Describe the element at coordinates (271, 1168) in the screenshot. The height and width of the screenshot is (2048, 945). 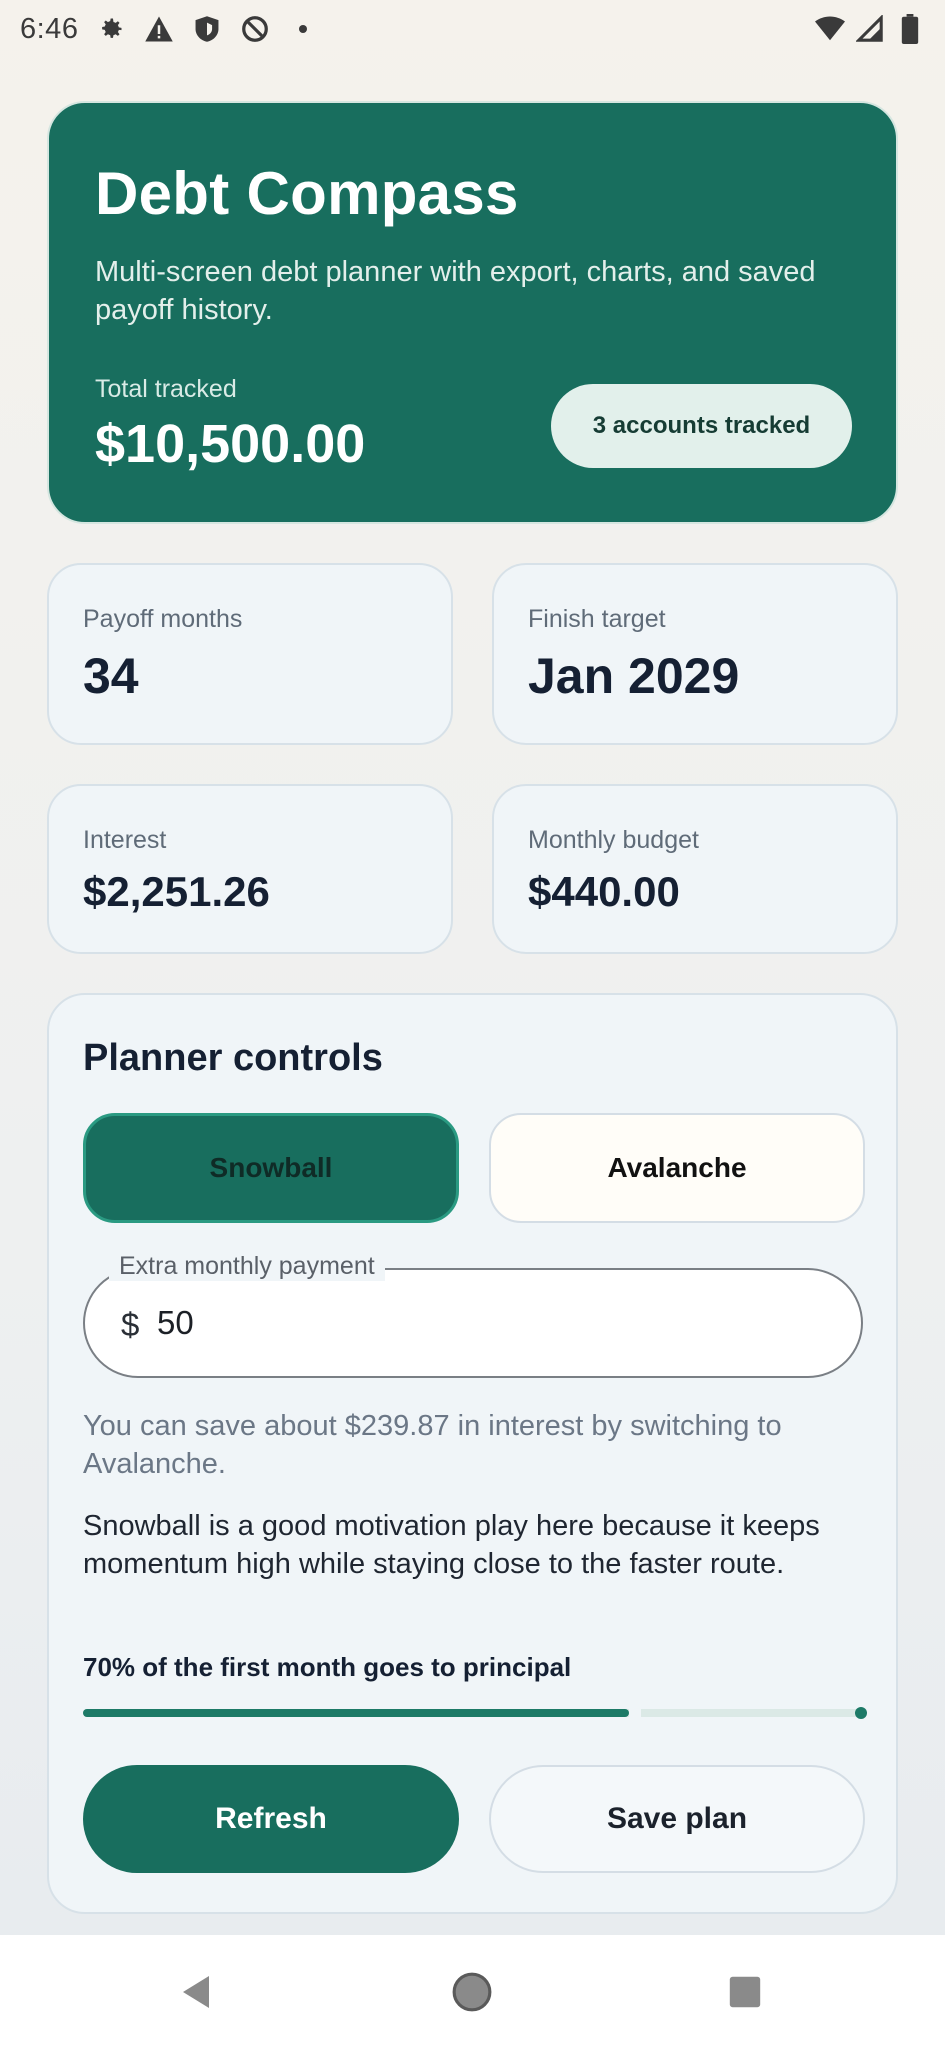
I see `snowball-button: Snowball` at that location.